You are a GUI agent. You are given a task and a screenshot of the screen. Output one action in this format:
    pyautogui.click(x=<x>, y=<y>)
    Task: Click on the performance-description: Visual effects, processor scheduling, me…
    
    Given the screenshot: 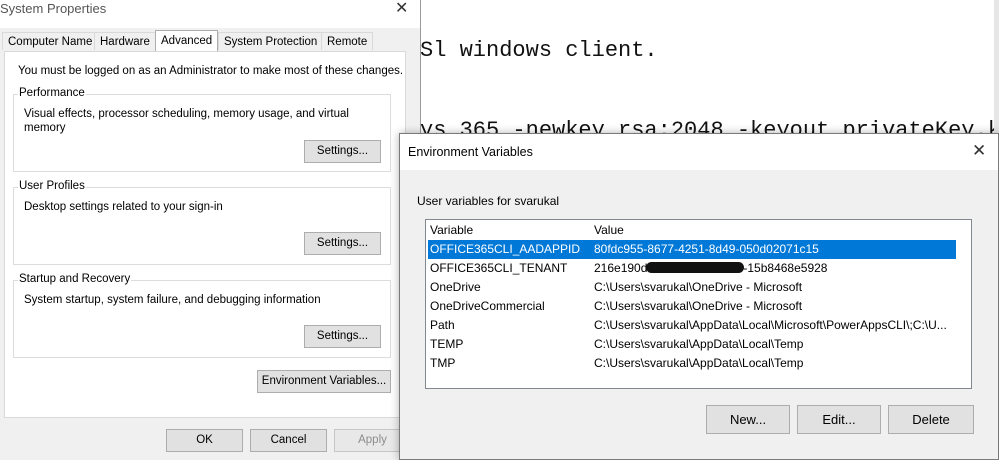 What is the action you would take?
    pyautogui.click(x=186, y=121)
    